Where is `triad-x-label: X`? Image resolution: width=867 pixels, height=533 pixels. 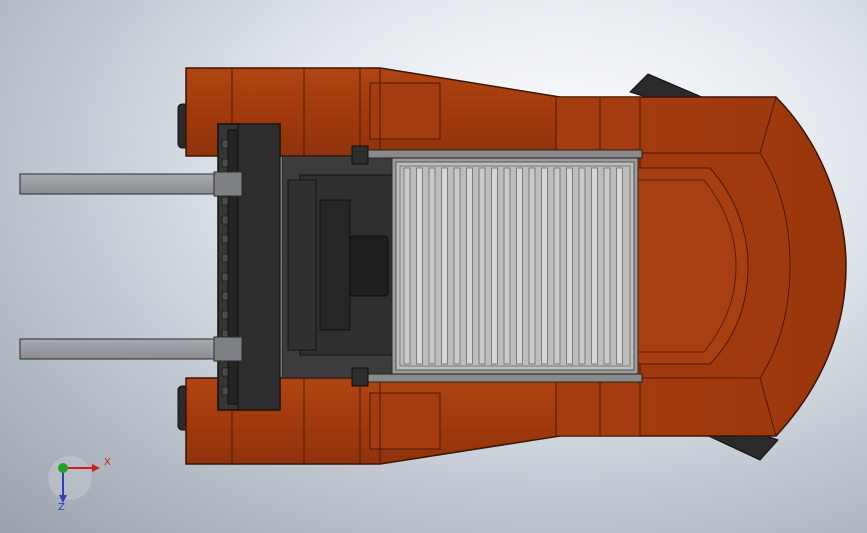
triad-x-label: X is located at coordinates (107, 462).